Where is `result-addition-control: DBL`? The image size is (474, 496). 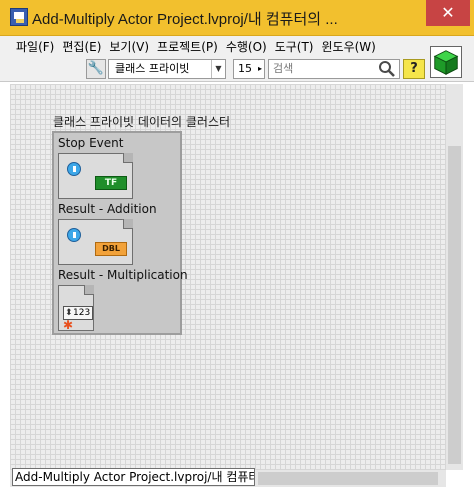
result-addition-control: DBL is located at coordinates (95, 242).